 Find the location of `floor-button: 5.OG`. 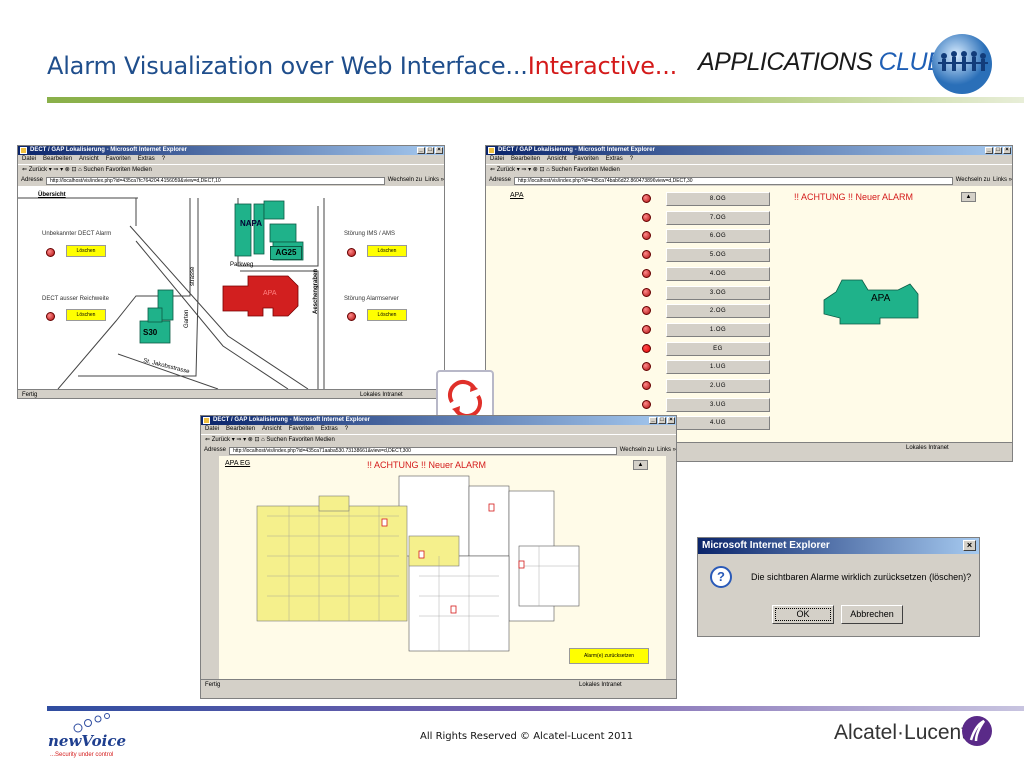

floor-button: 5.OG is located at coordinates (718, 255).